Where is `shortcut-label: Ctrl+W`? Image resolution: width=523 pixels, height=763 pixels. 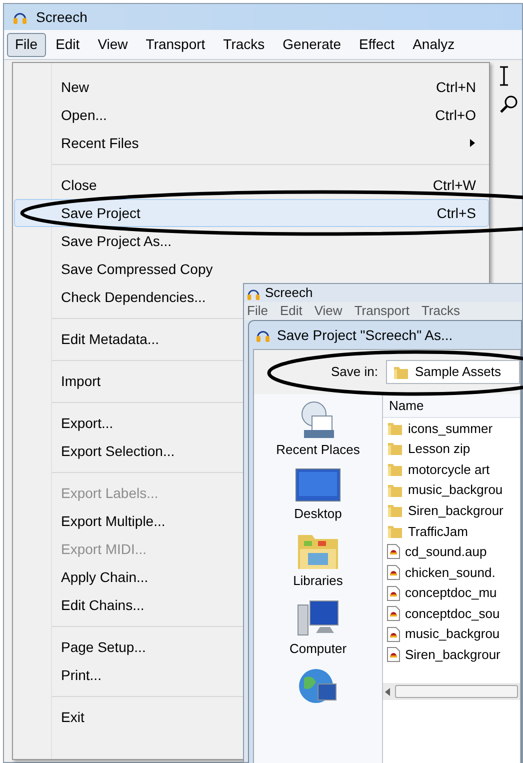
shortcut-label: Ctrl+W is located at coordinates (454, 185).